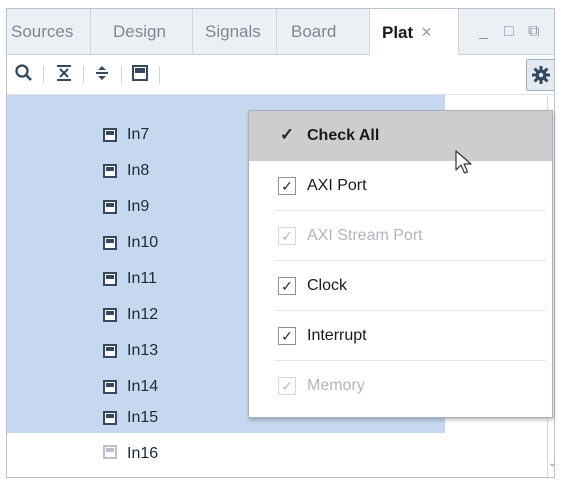  I want to click on tree-item-label: In8, so click(138, 170).